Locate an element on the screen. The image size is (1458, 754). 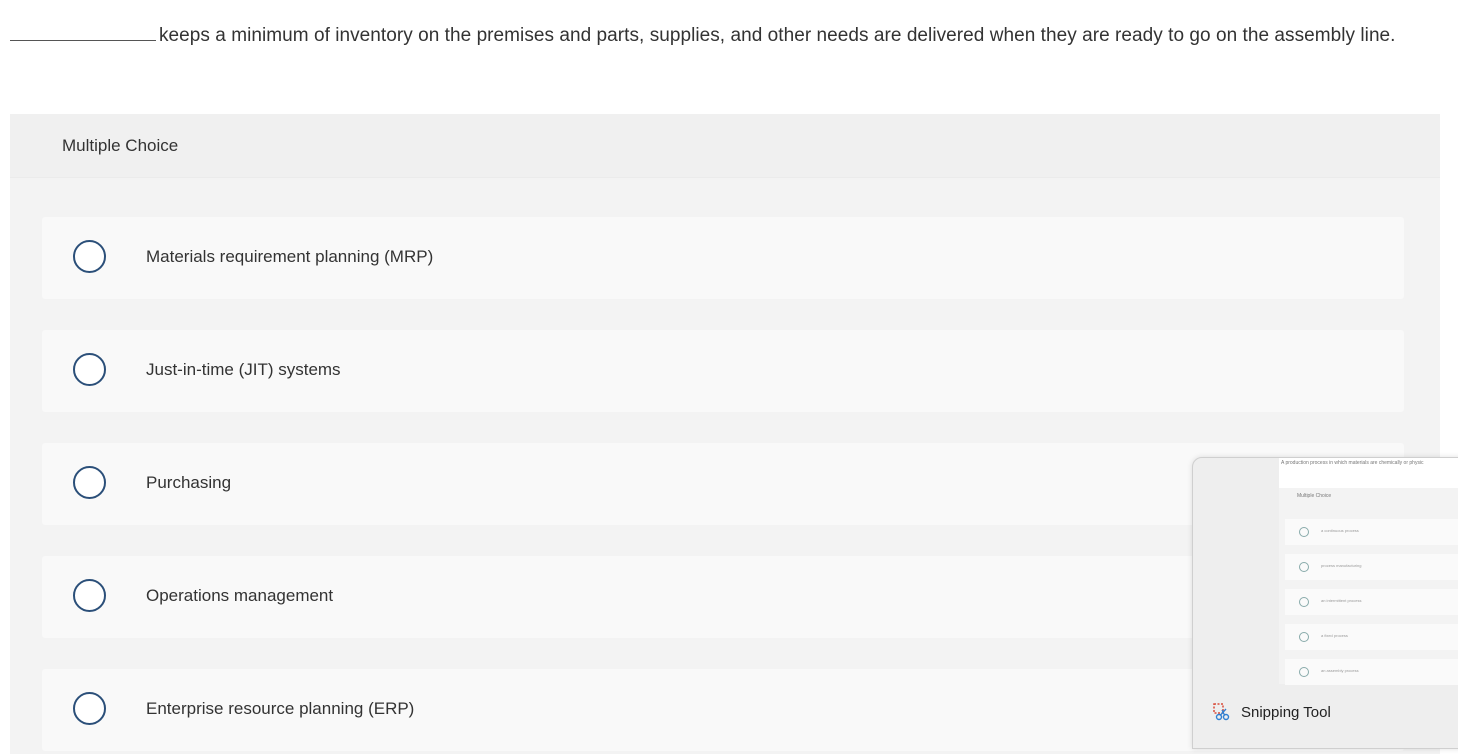
thumbnail-option-label: a continuous process is located at coordinates (1340, 530).